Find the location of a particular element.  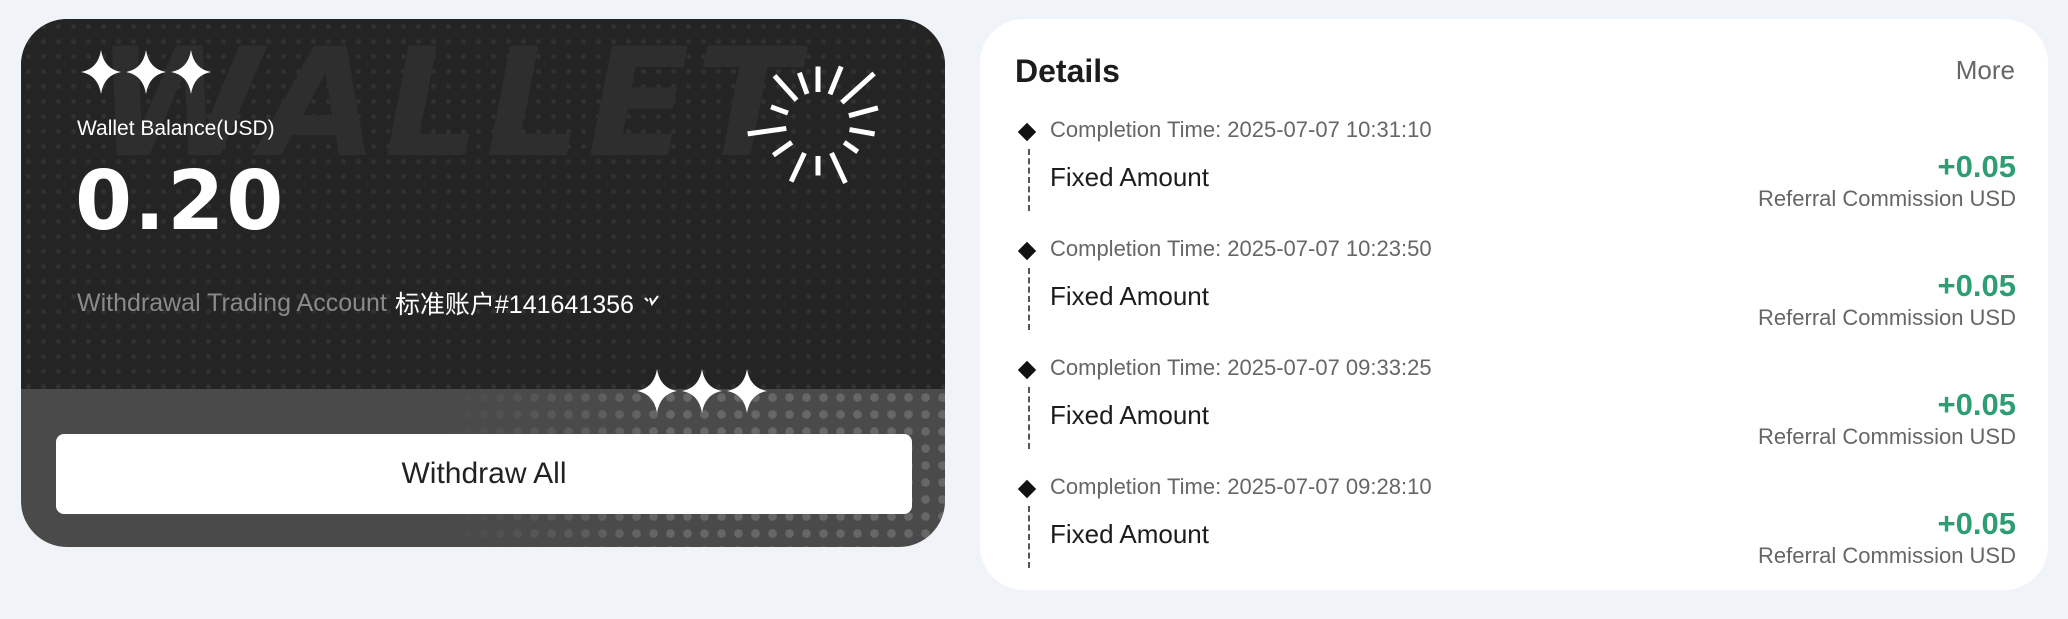

account-value: 标准账户#141641356 is located at coordinates (514, 303).